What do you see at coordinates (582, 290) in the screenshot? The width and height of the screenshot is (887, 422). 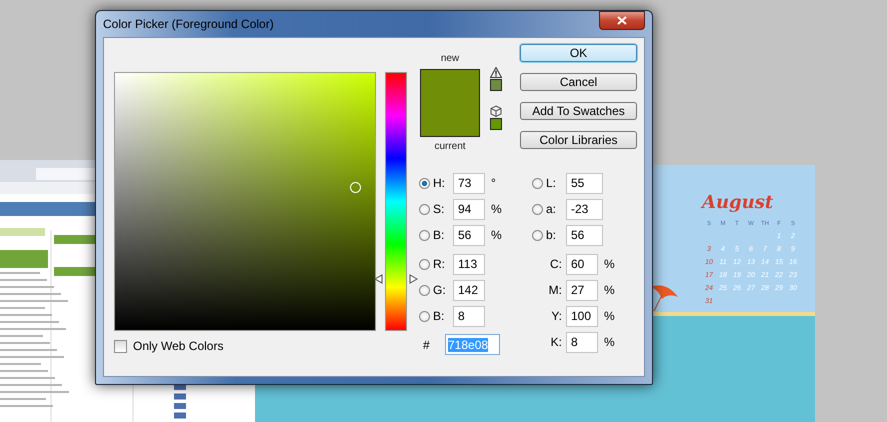 I see `input-field: 27` at bounding box center [582, 290].